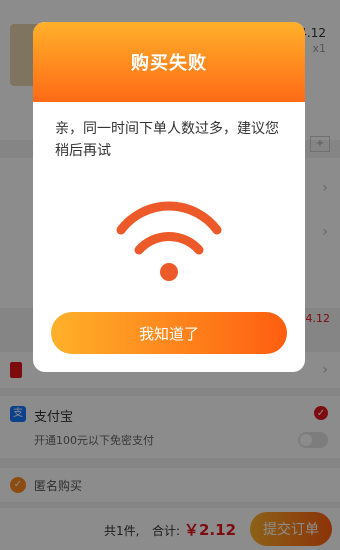 This screenshot has height=550, width=340. Describe the element at coordinates (169, 62) in the screenshot. I see `dialog-title: 购买失败` at that location.